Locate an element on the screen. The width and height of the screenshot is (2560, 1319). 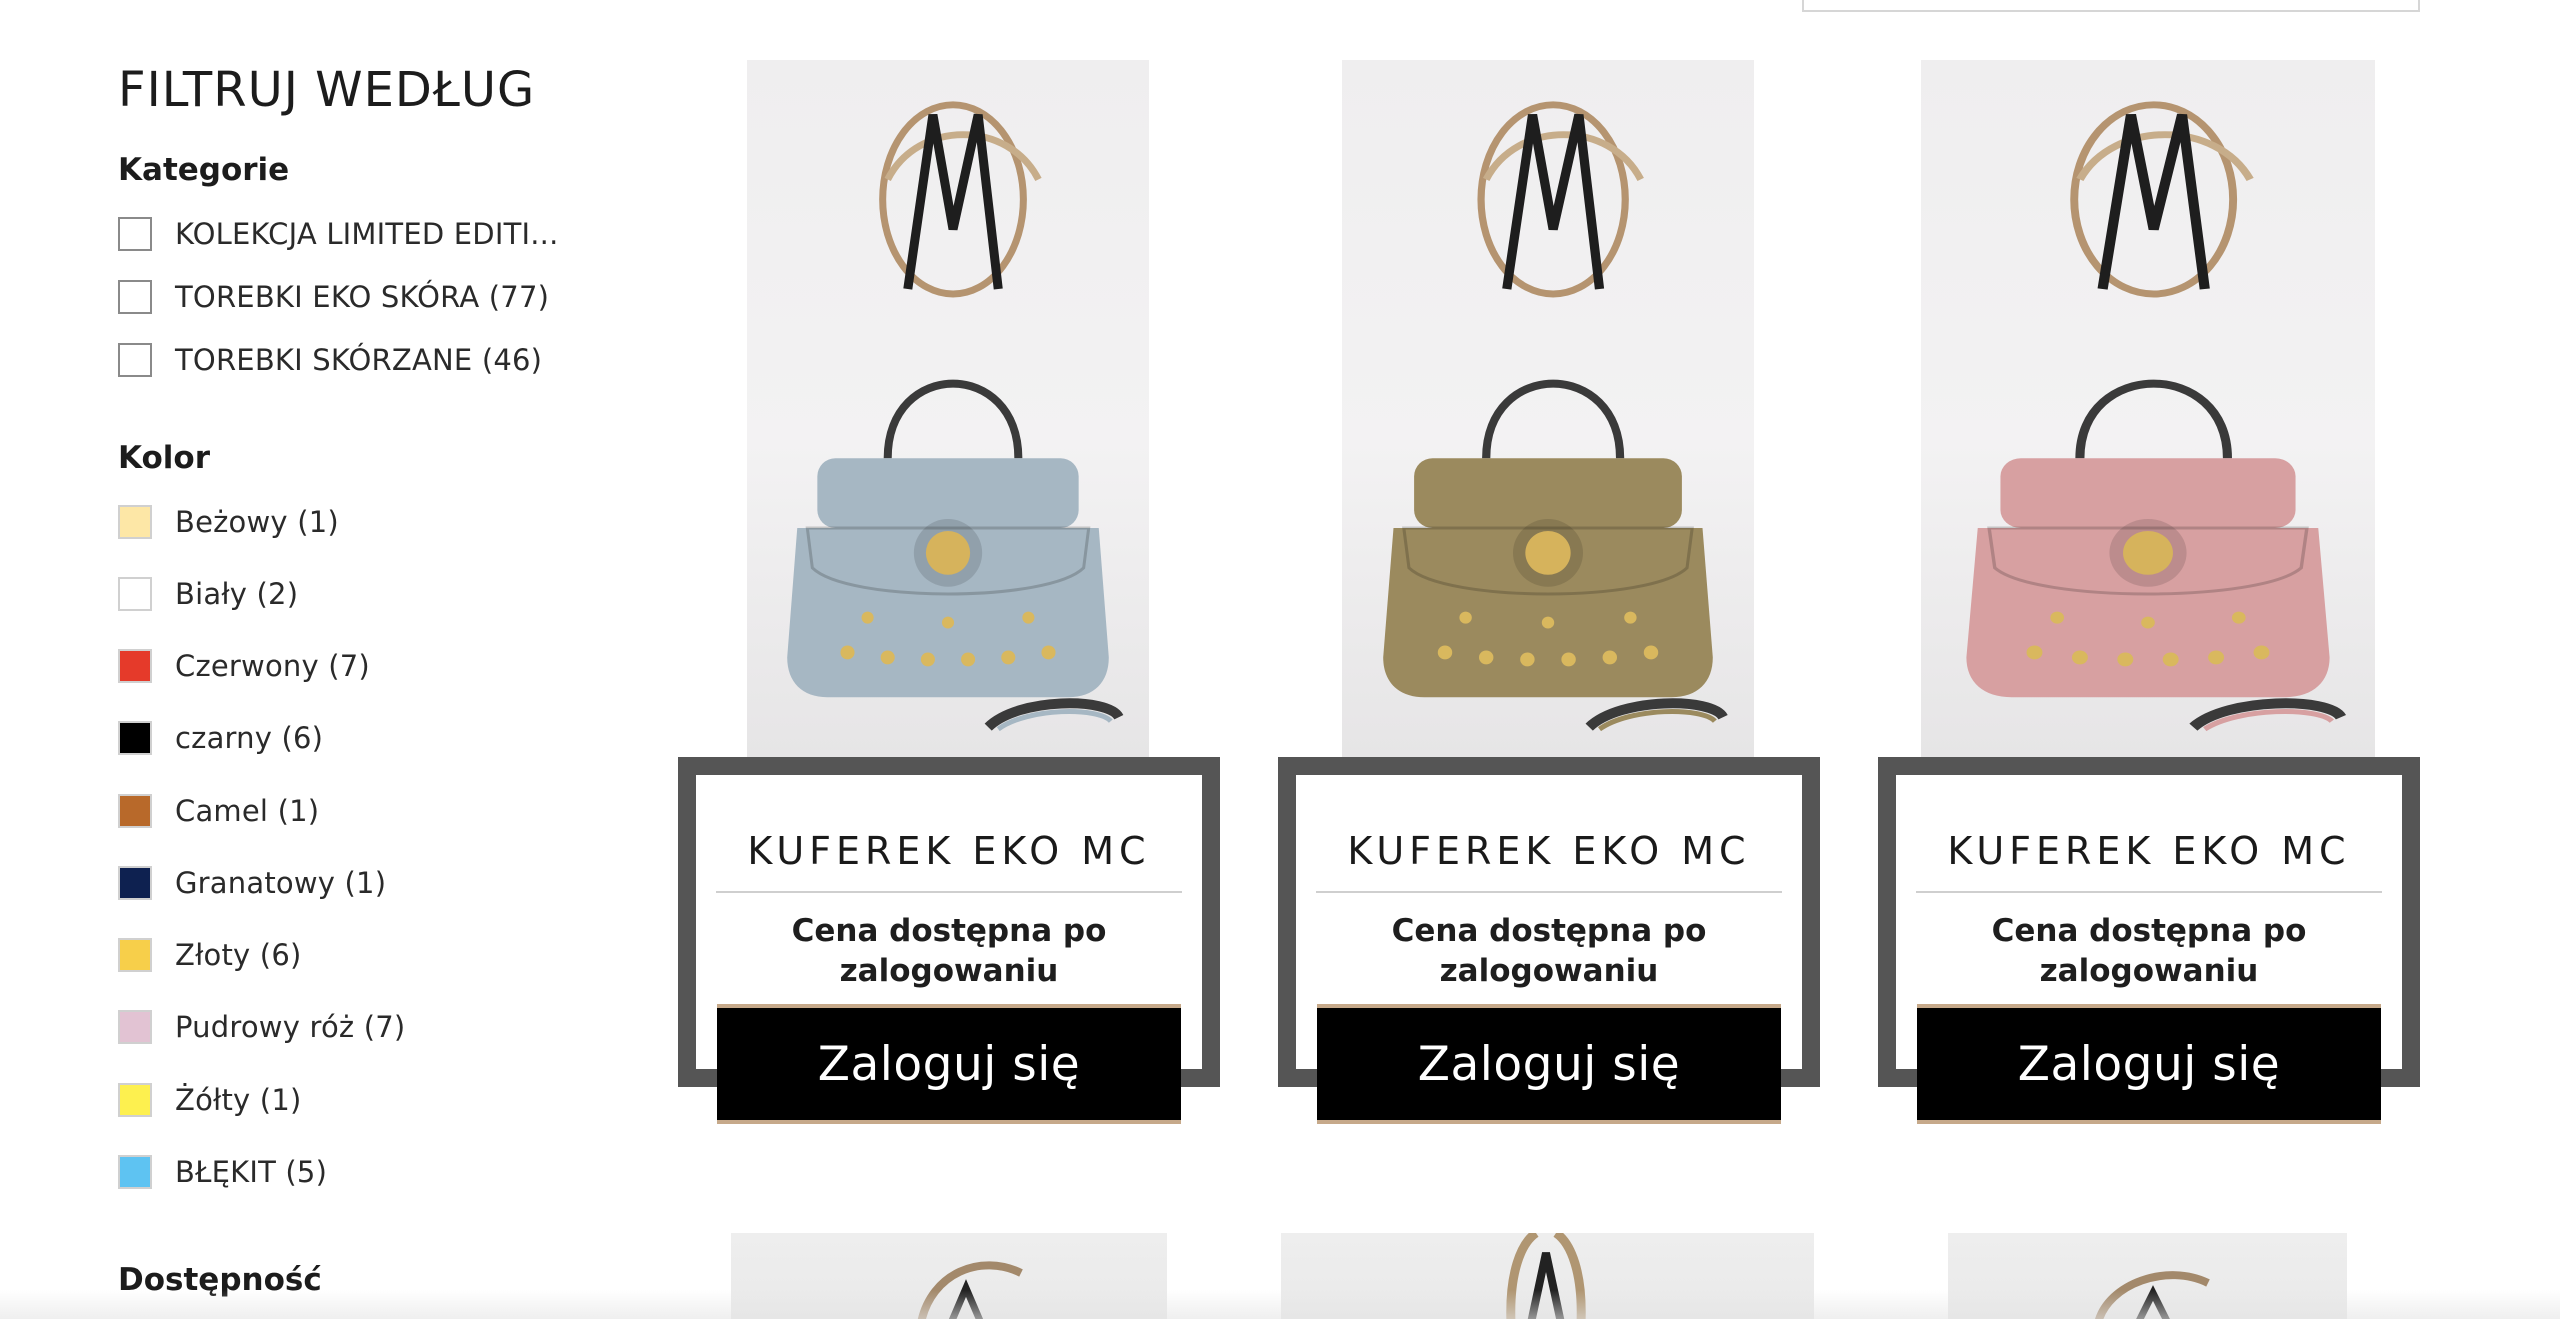
color-option: Camel (1) is located at coordinates (218, 811).